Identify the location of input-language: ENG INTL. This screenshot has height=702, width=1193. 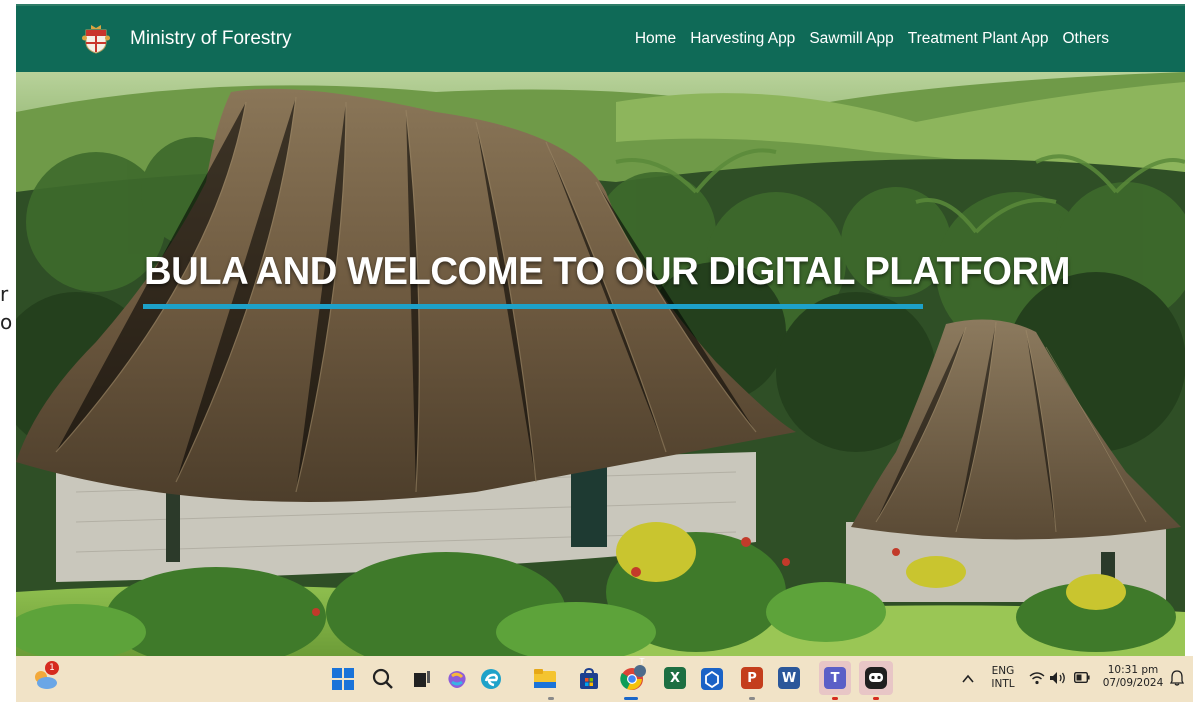
(1003, 678).